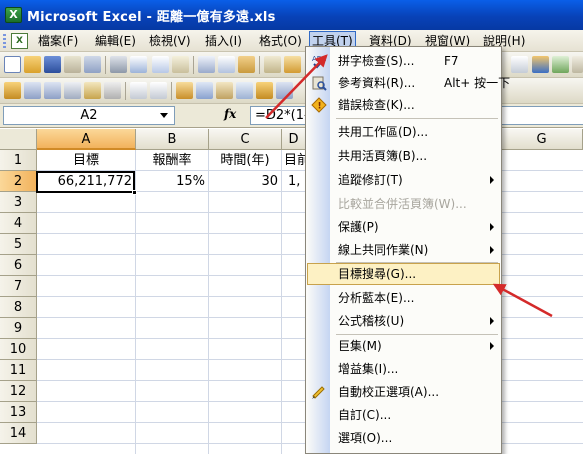 The height and width of the screenshot is (454, 583). Describe the element at coordinates (172, 160) in the screenshot. I see `cell-b1: 報酬率` at that location.